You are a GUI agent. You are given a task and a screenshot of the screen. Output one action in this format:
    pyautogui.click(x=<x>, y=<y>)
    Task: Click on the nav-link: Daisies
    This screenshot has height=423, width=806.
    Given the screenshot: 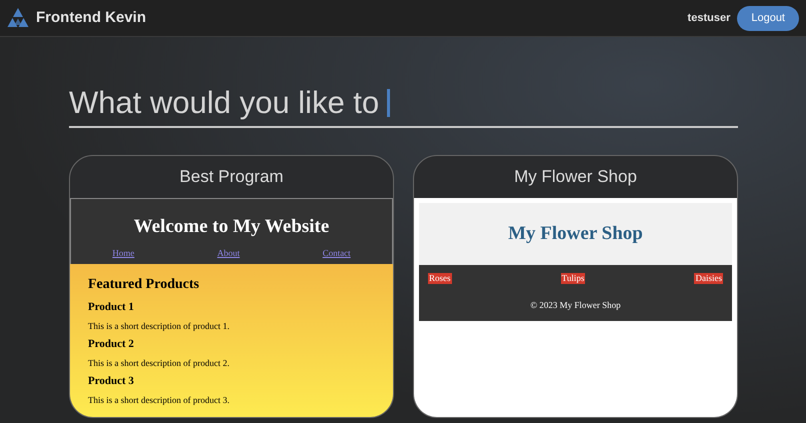 What is the action you would take?
    pyautogui.click(x=708, y=278)
    